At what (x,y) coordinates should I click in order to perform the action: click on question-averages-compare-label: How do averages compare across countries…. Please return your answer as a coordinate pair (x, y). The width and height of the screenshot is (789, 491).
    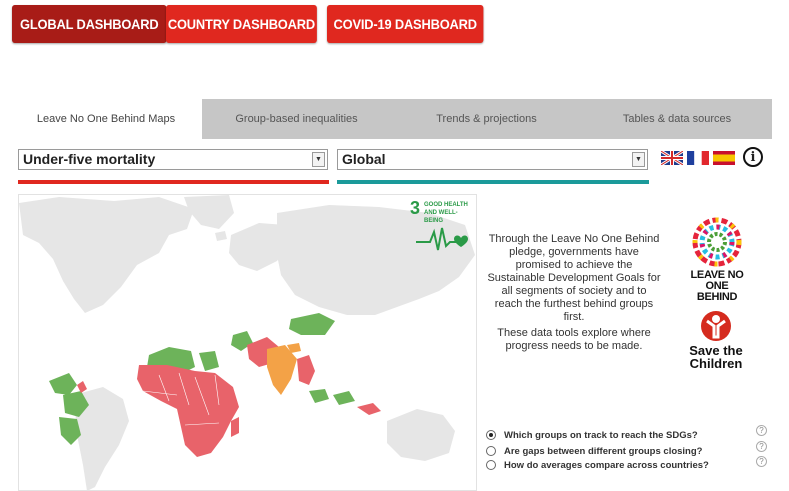
    Looking at the image, I should click on (606, 465).